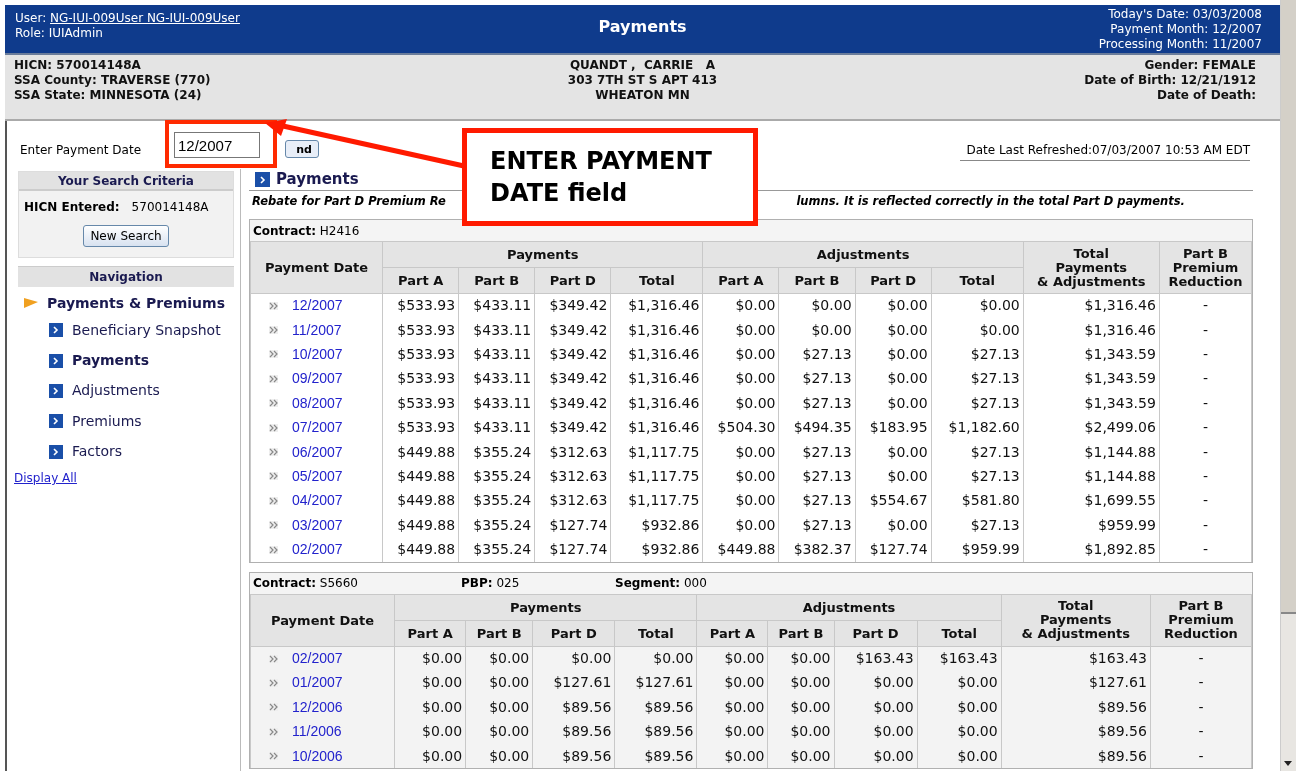 Image resolution: width=1296 pixels, height=771 pixels. Describe the element at coordinates (876, 633) in the screenshot. I see `column-header: Part D` at that location.